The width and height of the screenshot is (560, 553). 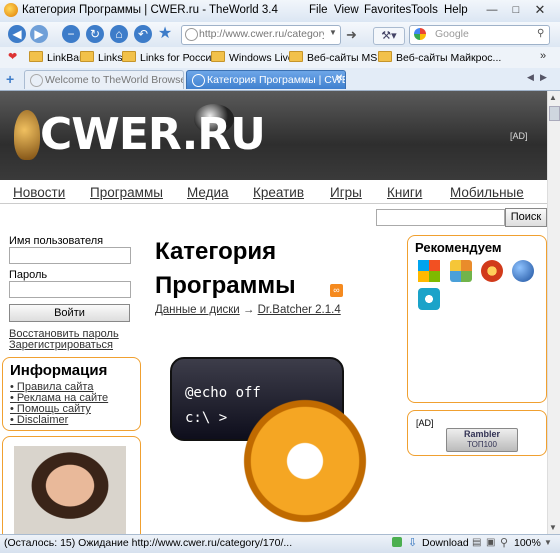 I want to click on link-windows-live: Windows Live, so click(x=252, y=57).